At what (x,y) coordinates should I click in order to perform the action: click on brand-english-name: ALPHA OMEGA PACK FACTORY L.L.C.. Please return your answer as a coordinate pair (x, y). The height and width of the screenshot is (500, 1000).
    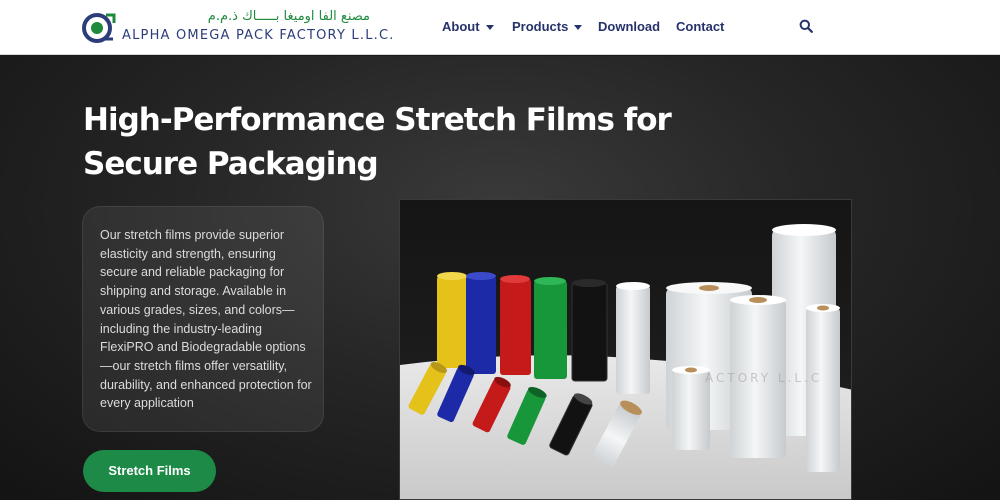
    Looking at the image, I should click on (258, 35).